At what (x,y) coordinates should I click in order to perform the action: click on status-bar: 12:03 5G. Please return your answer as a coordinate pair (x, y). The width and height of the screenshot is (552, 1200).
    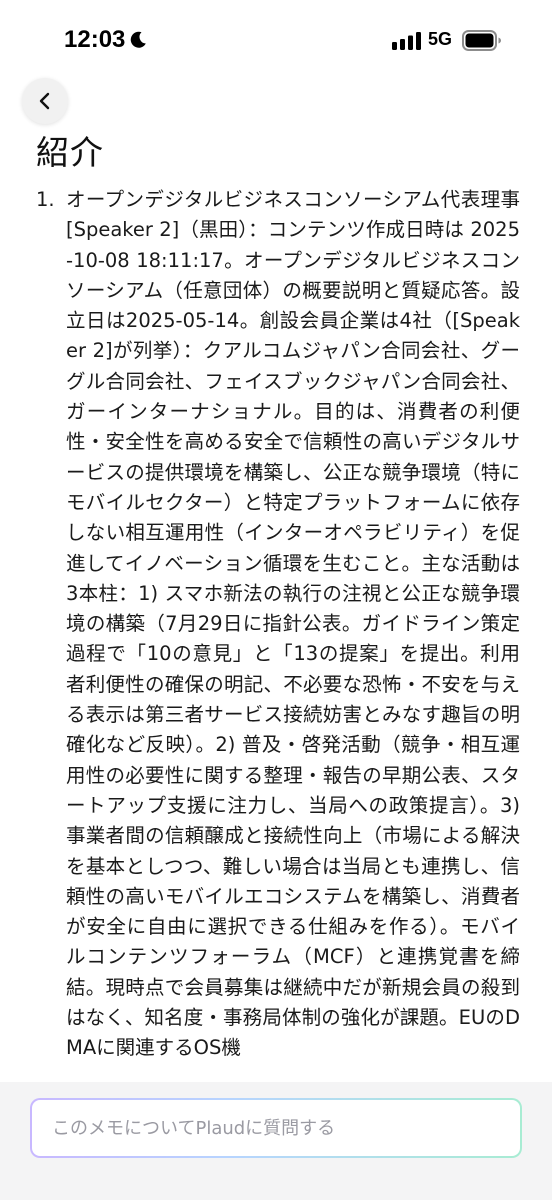
    Looking at the image, I should click on (276, 40).